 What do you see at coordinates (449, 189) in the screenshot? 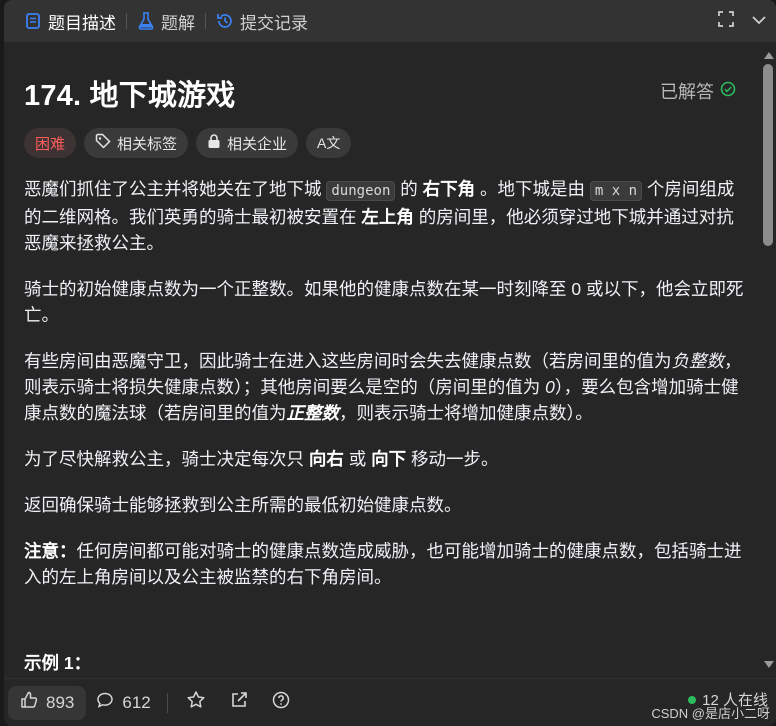
I see `bold-text: 右下角` at bounding box center [449, 189].